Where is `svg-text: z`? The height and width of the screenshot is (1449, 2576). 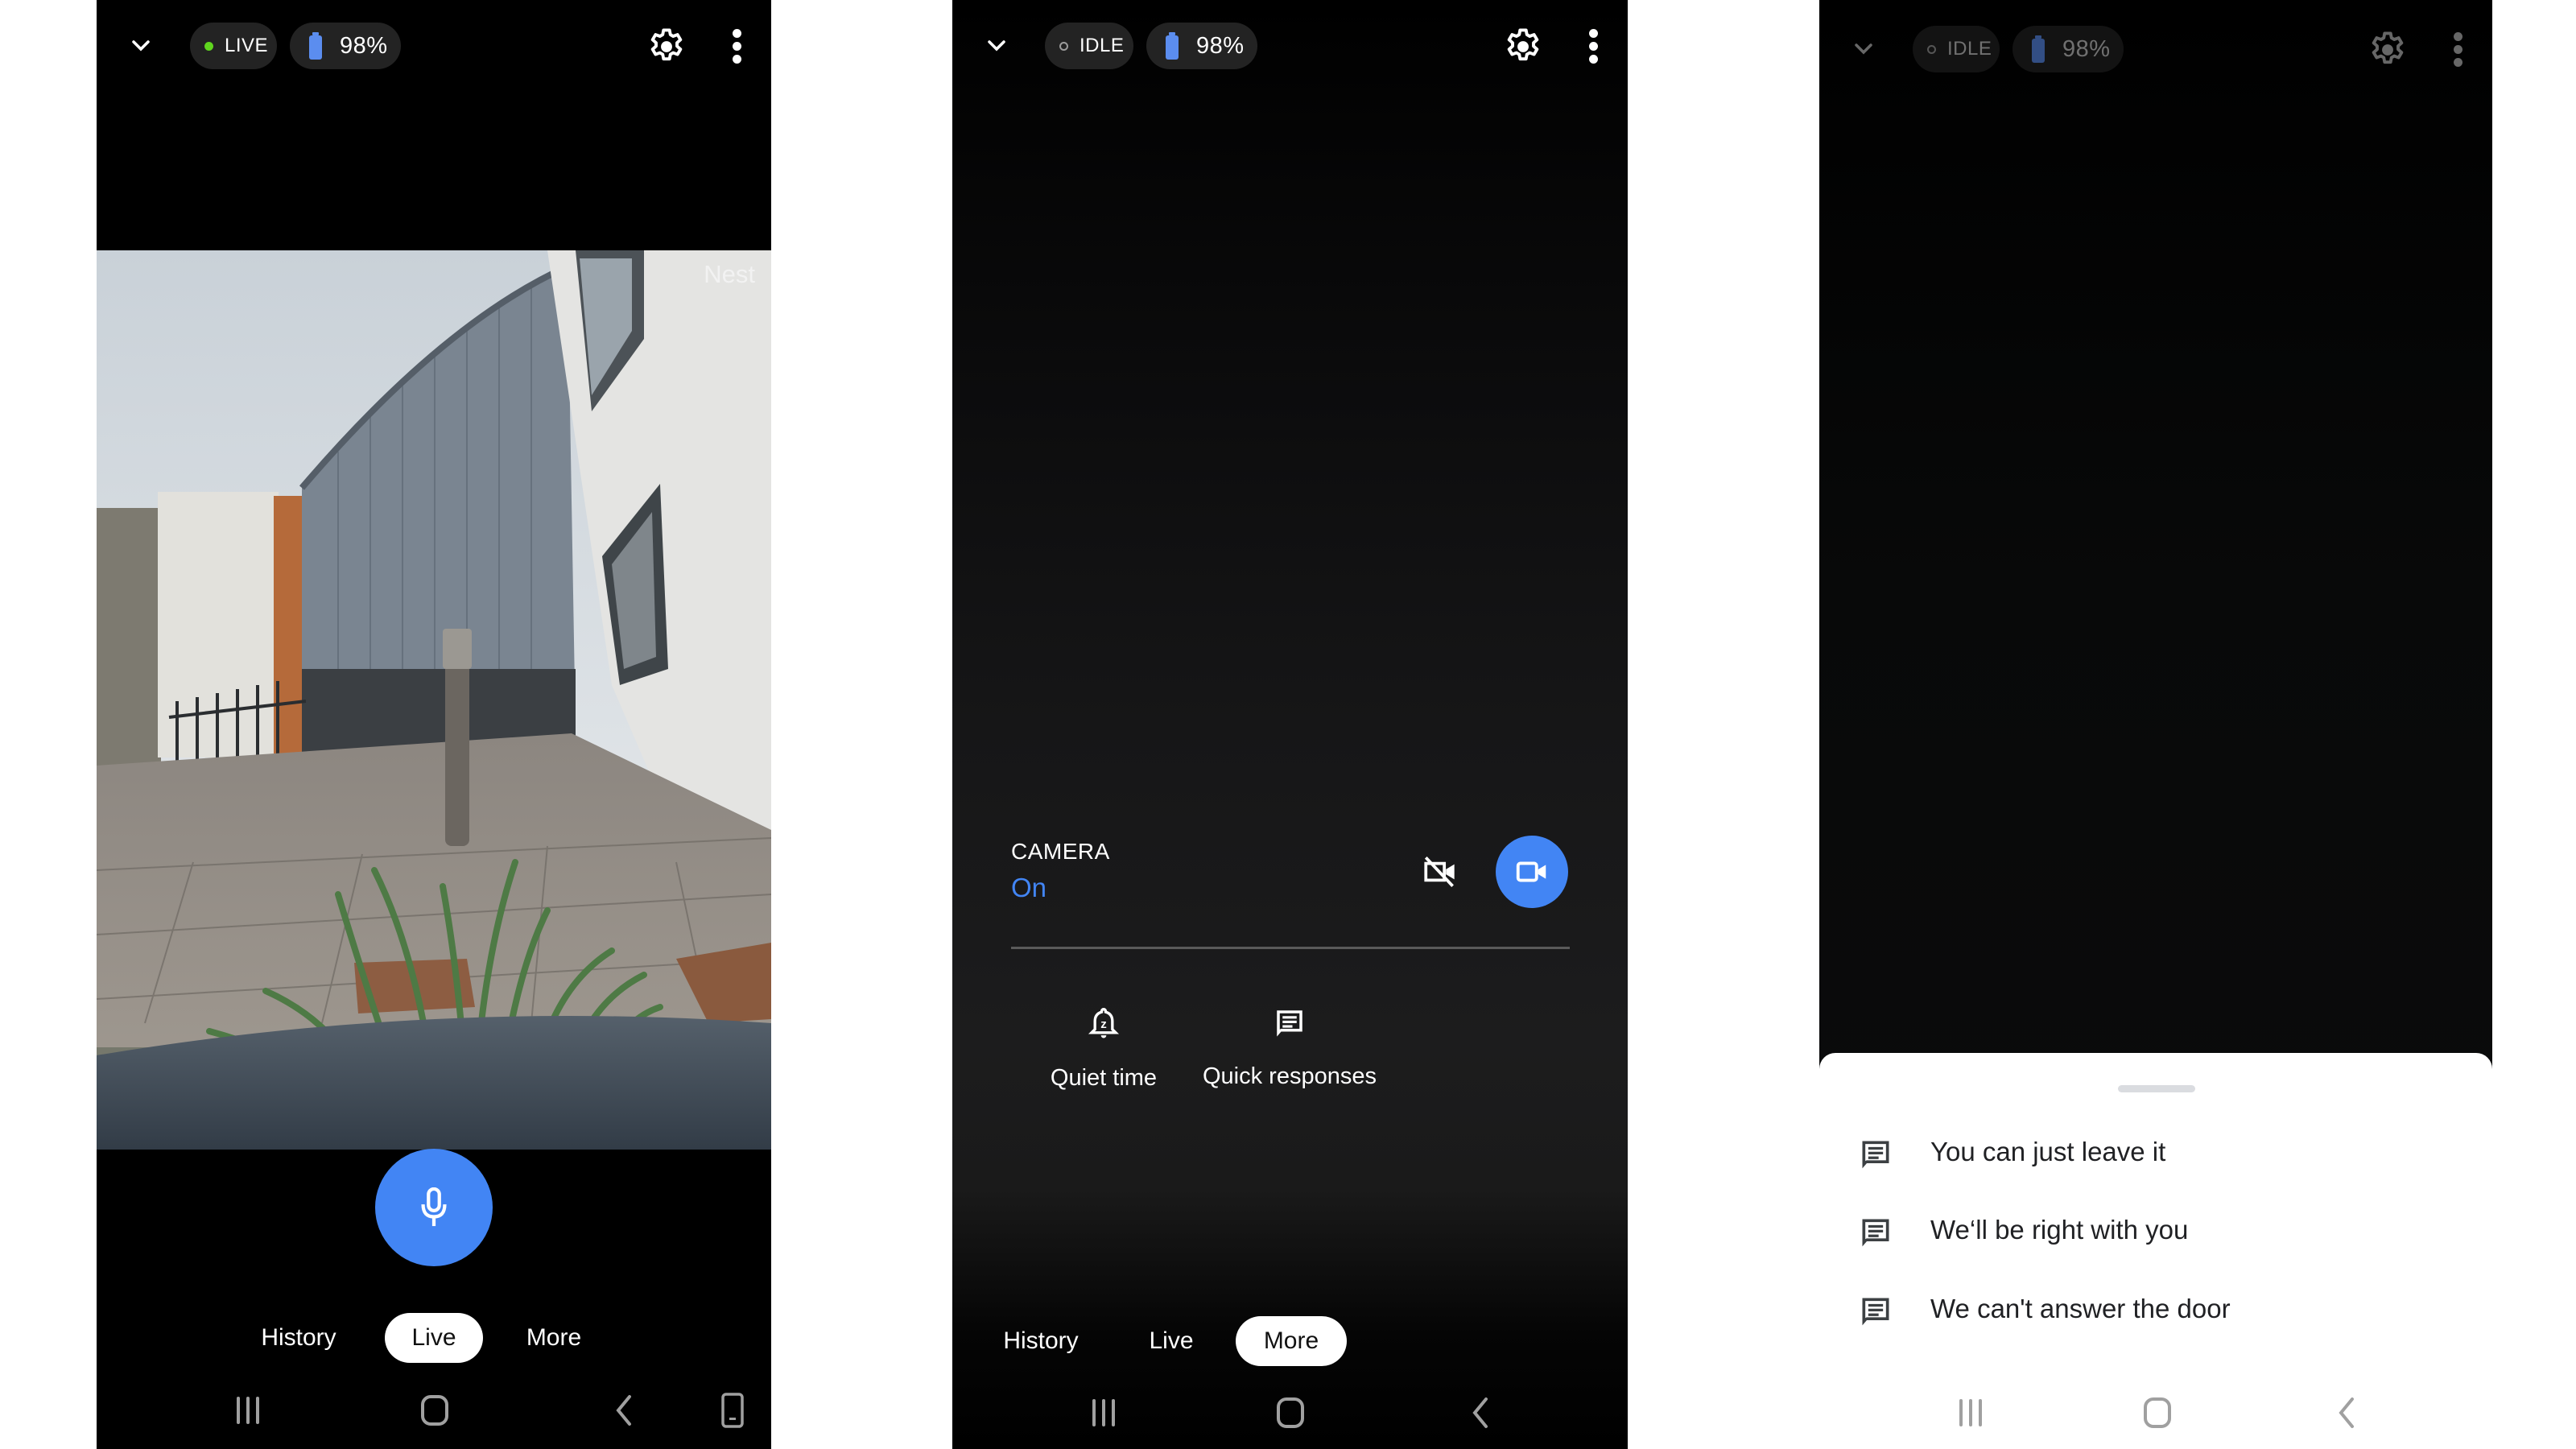 svg-text: z is located at coordinates (1103, 1024).